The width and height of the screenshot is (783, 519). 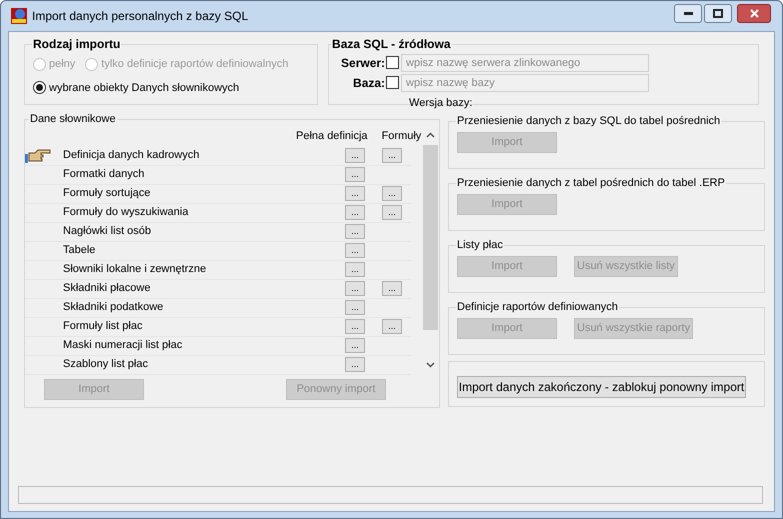 What do you see at coordinates (107, 288) in the screenshot?
I see `row-label: Składniki płacowe` at bounding box center [107, 288].